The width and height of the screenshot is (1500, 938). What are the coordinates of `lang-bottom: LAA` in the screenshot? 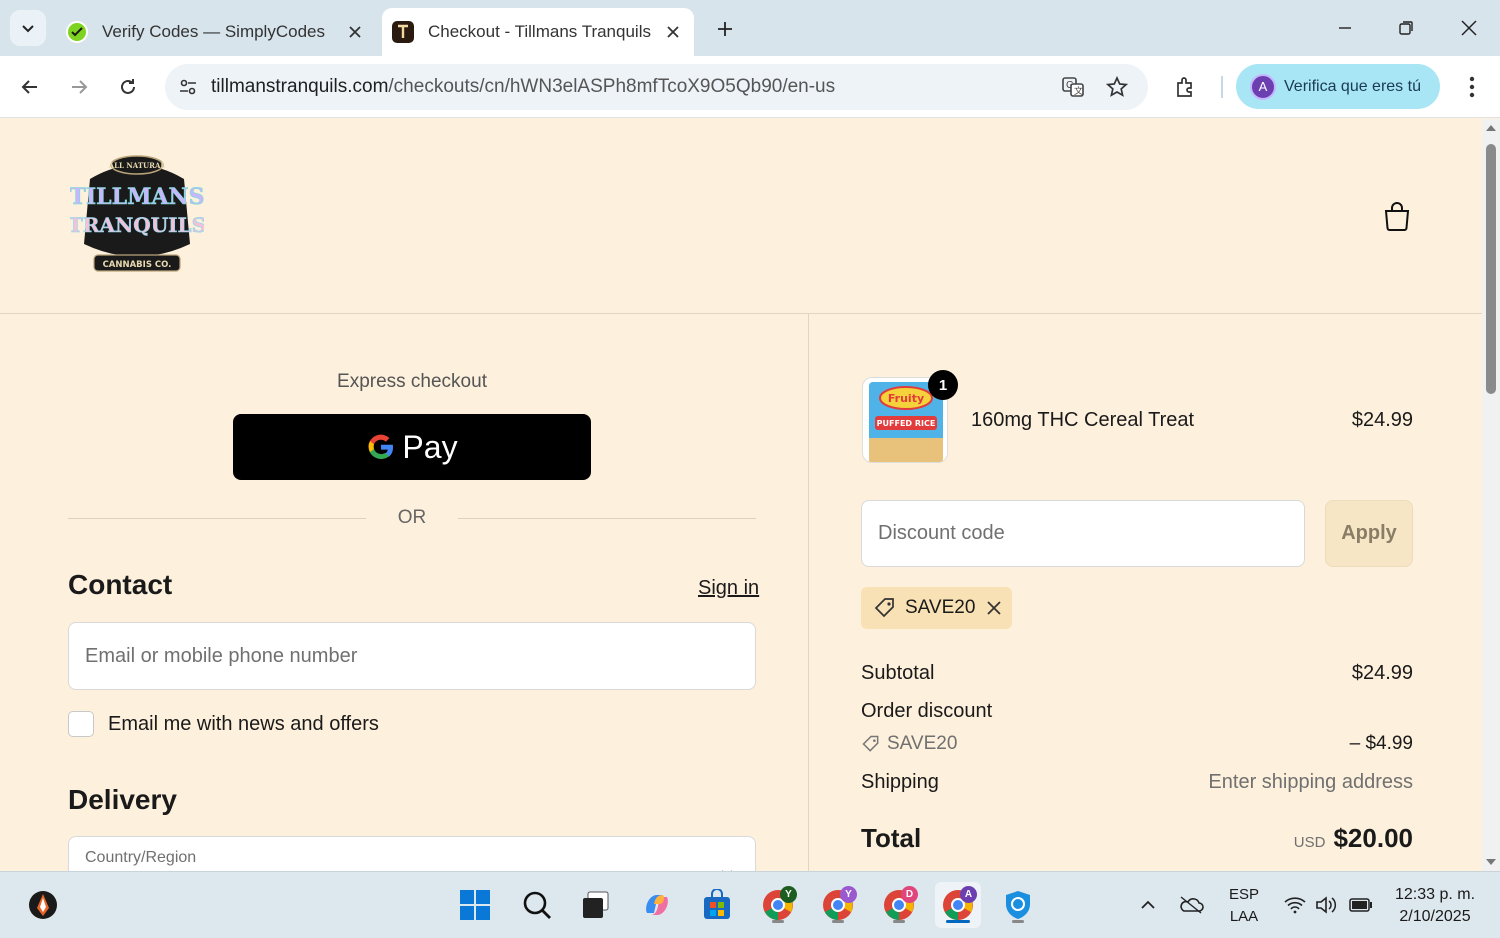 It's located at (1244, 916).